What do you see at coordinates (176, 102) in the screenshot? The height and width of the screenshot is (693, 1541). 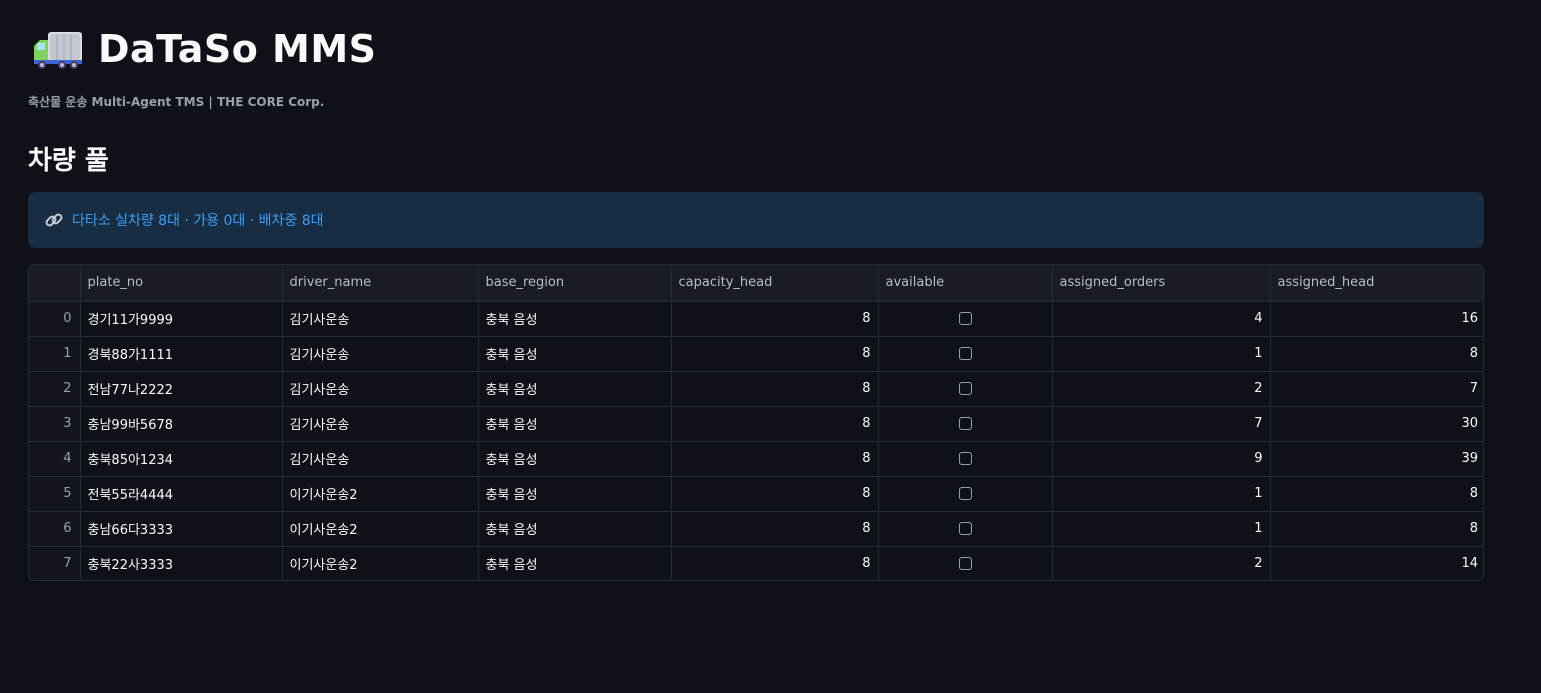 I see `app-subtitle: 축산물 운송 Multi-Agent TMS | THE CORE Corp.` at bounding box center [176, 102].